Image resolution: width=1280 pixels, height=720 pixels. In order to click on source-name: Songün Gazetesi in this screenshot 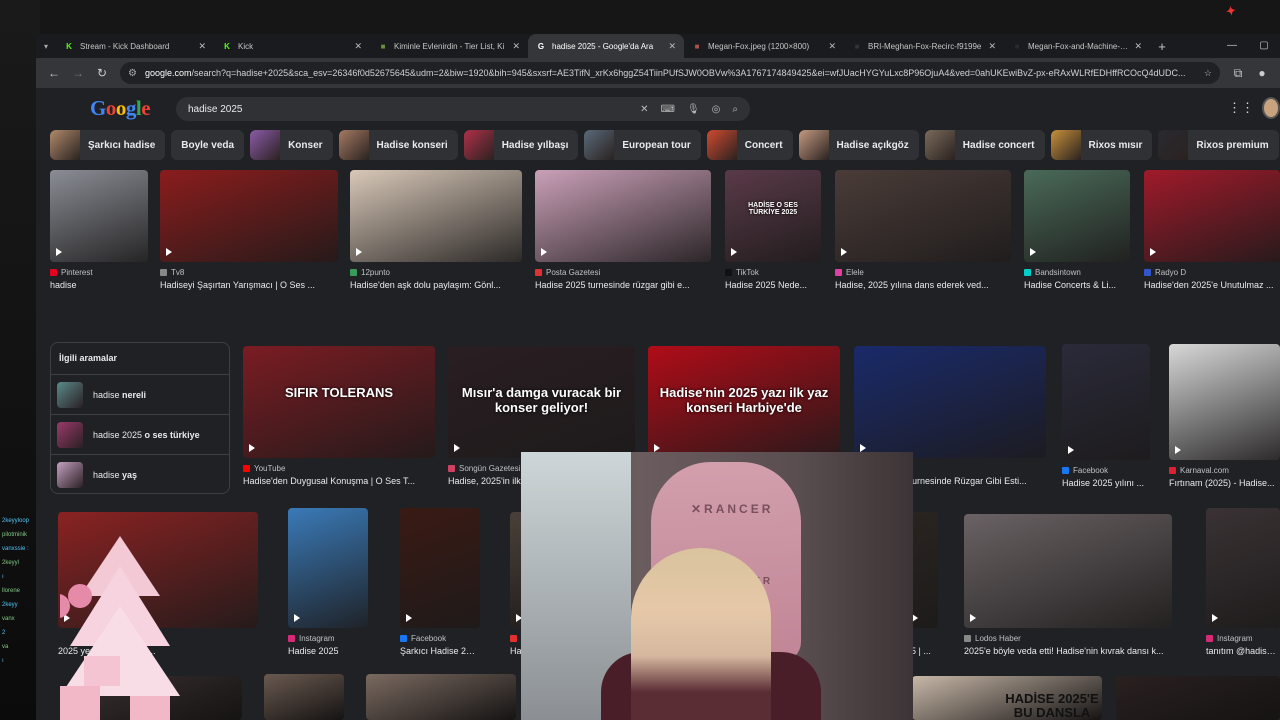, I will do `click(490, 468)`.